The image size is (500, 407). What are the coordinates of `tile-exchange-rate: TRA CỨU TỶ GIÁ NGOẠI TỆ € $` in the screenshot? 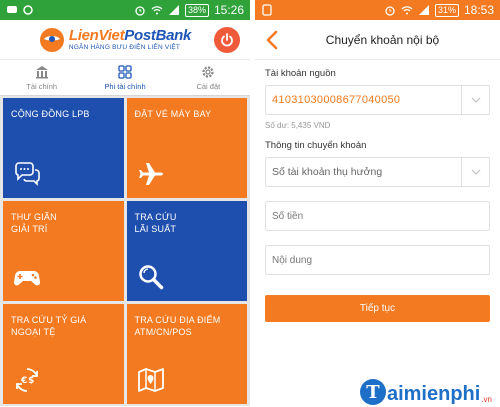 It's located at (63, 354).